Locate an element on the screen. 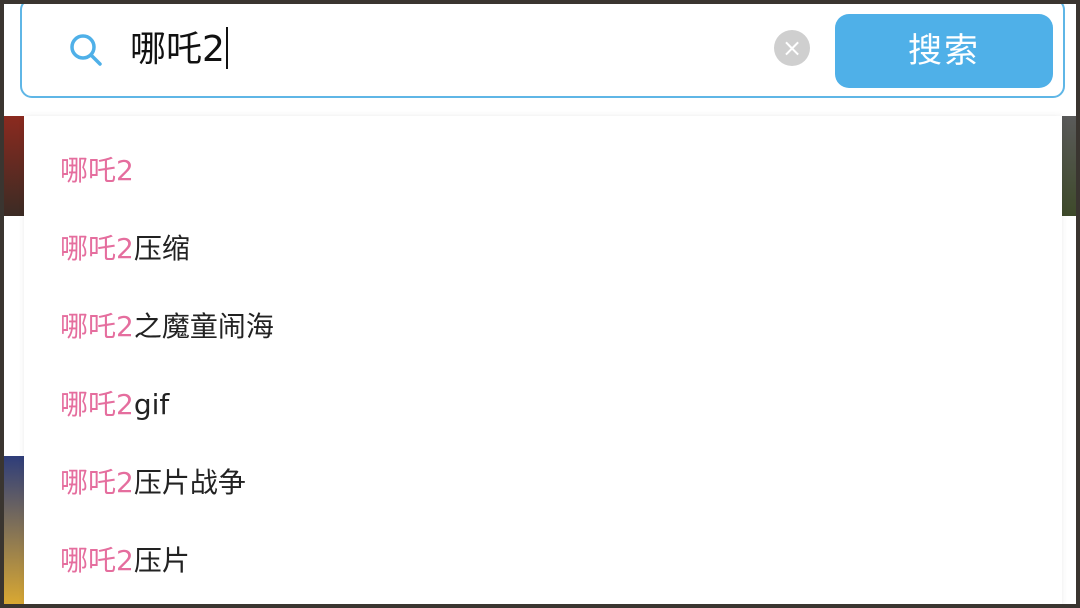 Image resolution: width=1080 pixels, height=608 pixels. search-query-text: 哪吒2 is located at coordinates (177, 49).